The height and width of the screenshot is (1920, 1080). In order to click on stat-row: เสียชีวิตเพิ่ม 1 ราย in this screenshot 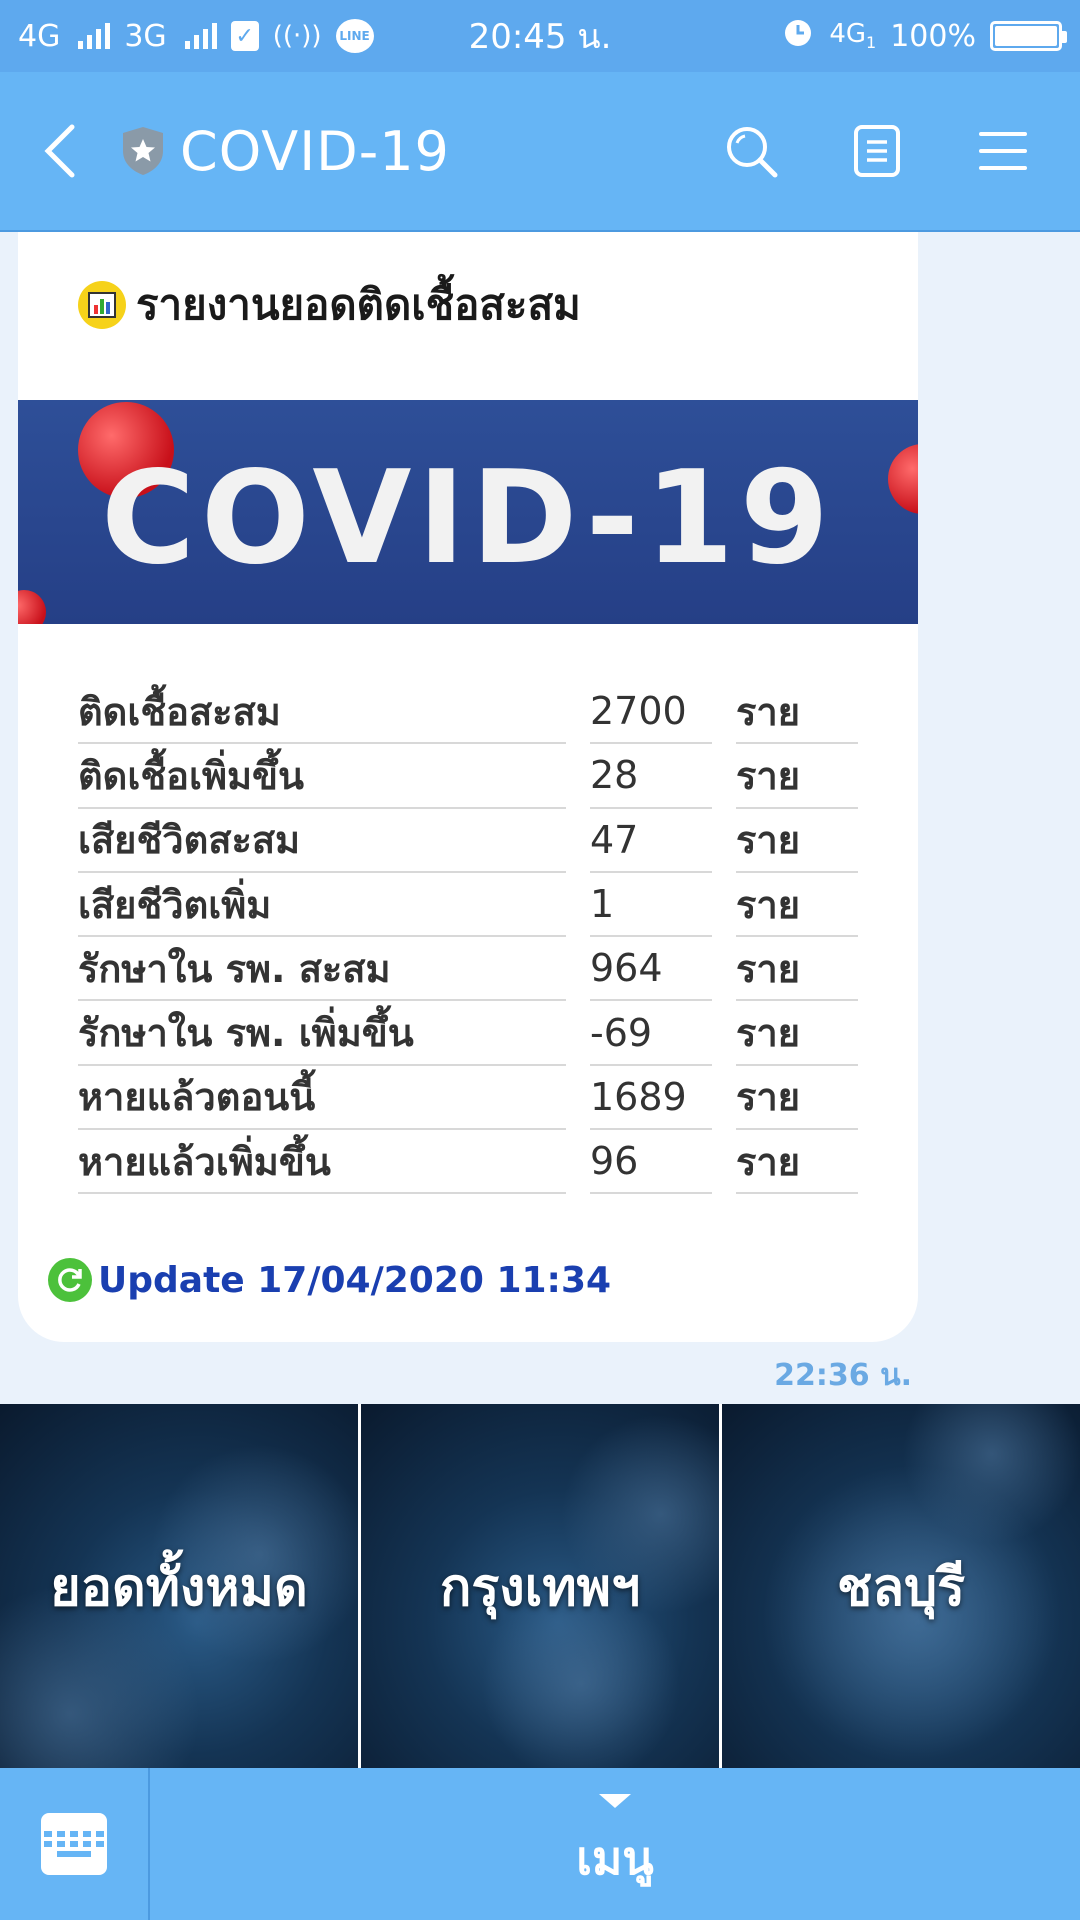, I will do `click(478, 905)`.